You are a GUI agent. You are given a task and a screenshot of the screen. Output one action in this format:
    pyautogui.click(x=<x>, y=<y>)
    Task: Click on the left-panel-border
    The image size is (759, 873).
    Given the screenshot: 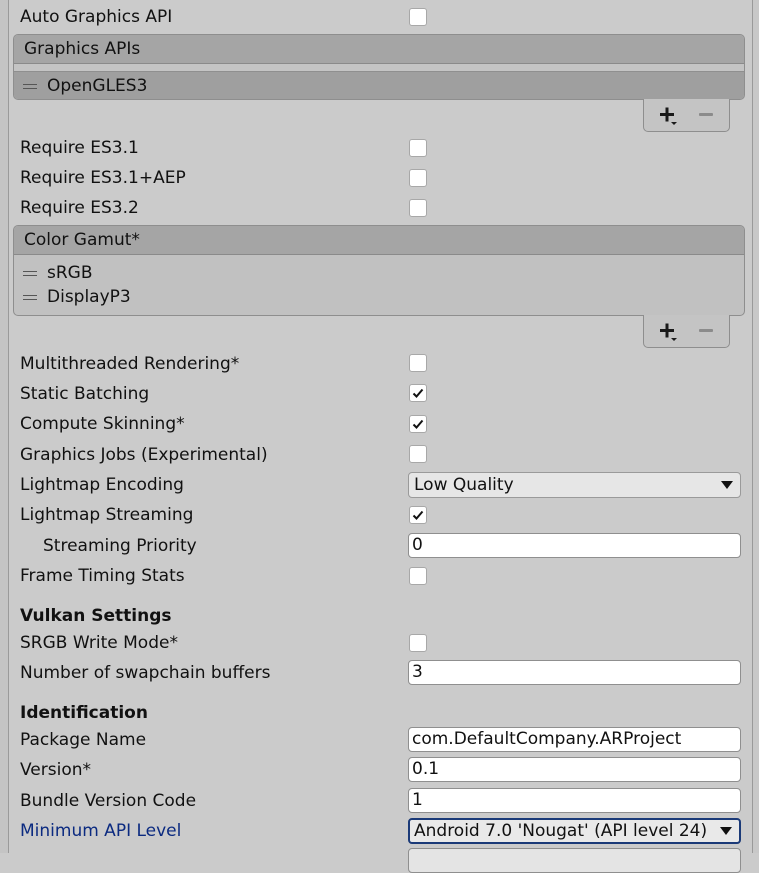 What is the action you would take?
    pyautogui.click(x=4, y=426)
    